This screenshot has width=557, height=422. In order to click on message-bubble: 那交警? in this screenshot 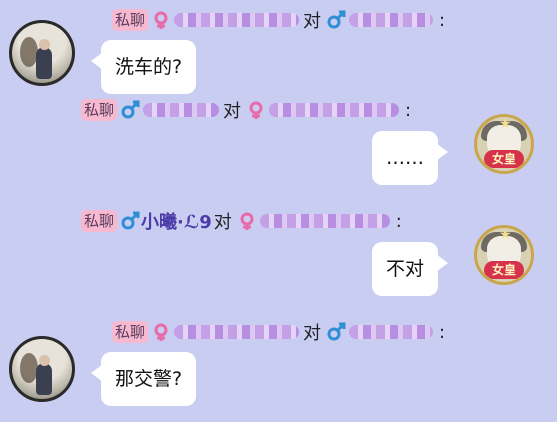, I will do `click(143, 379)`.